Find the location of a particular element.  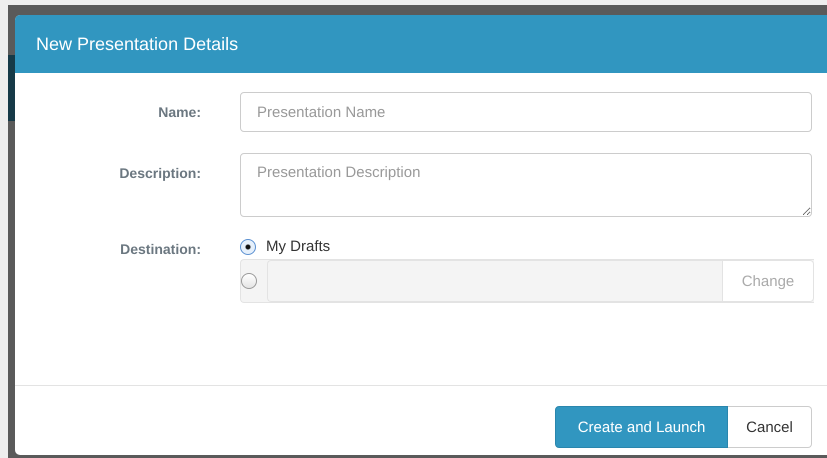

radio-label: My Drafts is located at coordinates (298, 246).